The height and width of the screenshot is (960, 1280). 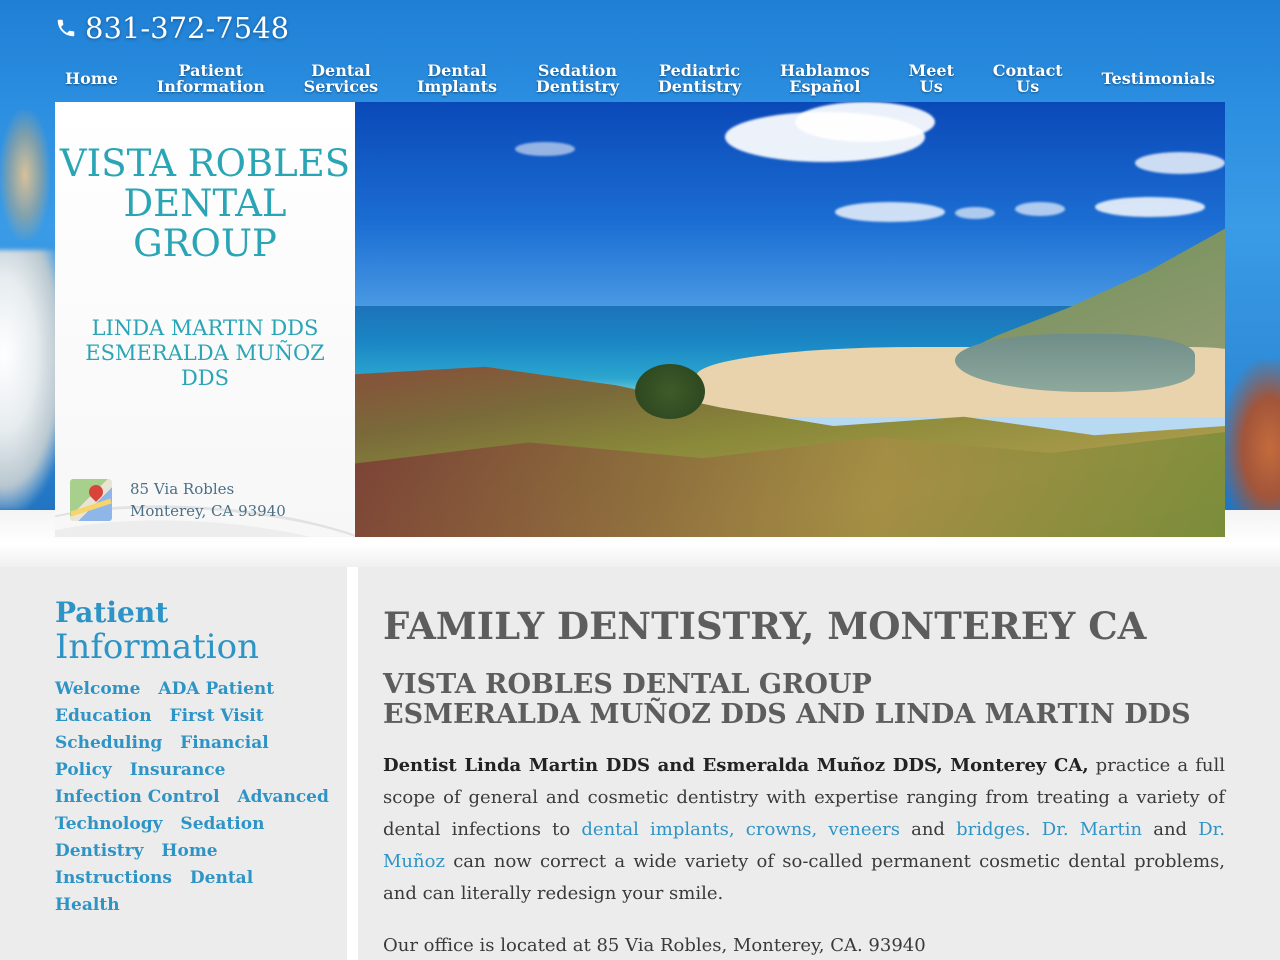 I want to click on doctor-names: LINDA MARTIN DDS ESMERALDA MUÑOZ DDS, so click(x=205, y=353).